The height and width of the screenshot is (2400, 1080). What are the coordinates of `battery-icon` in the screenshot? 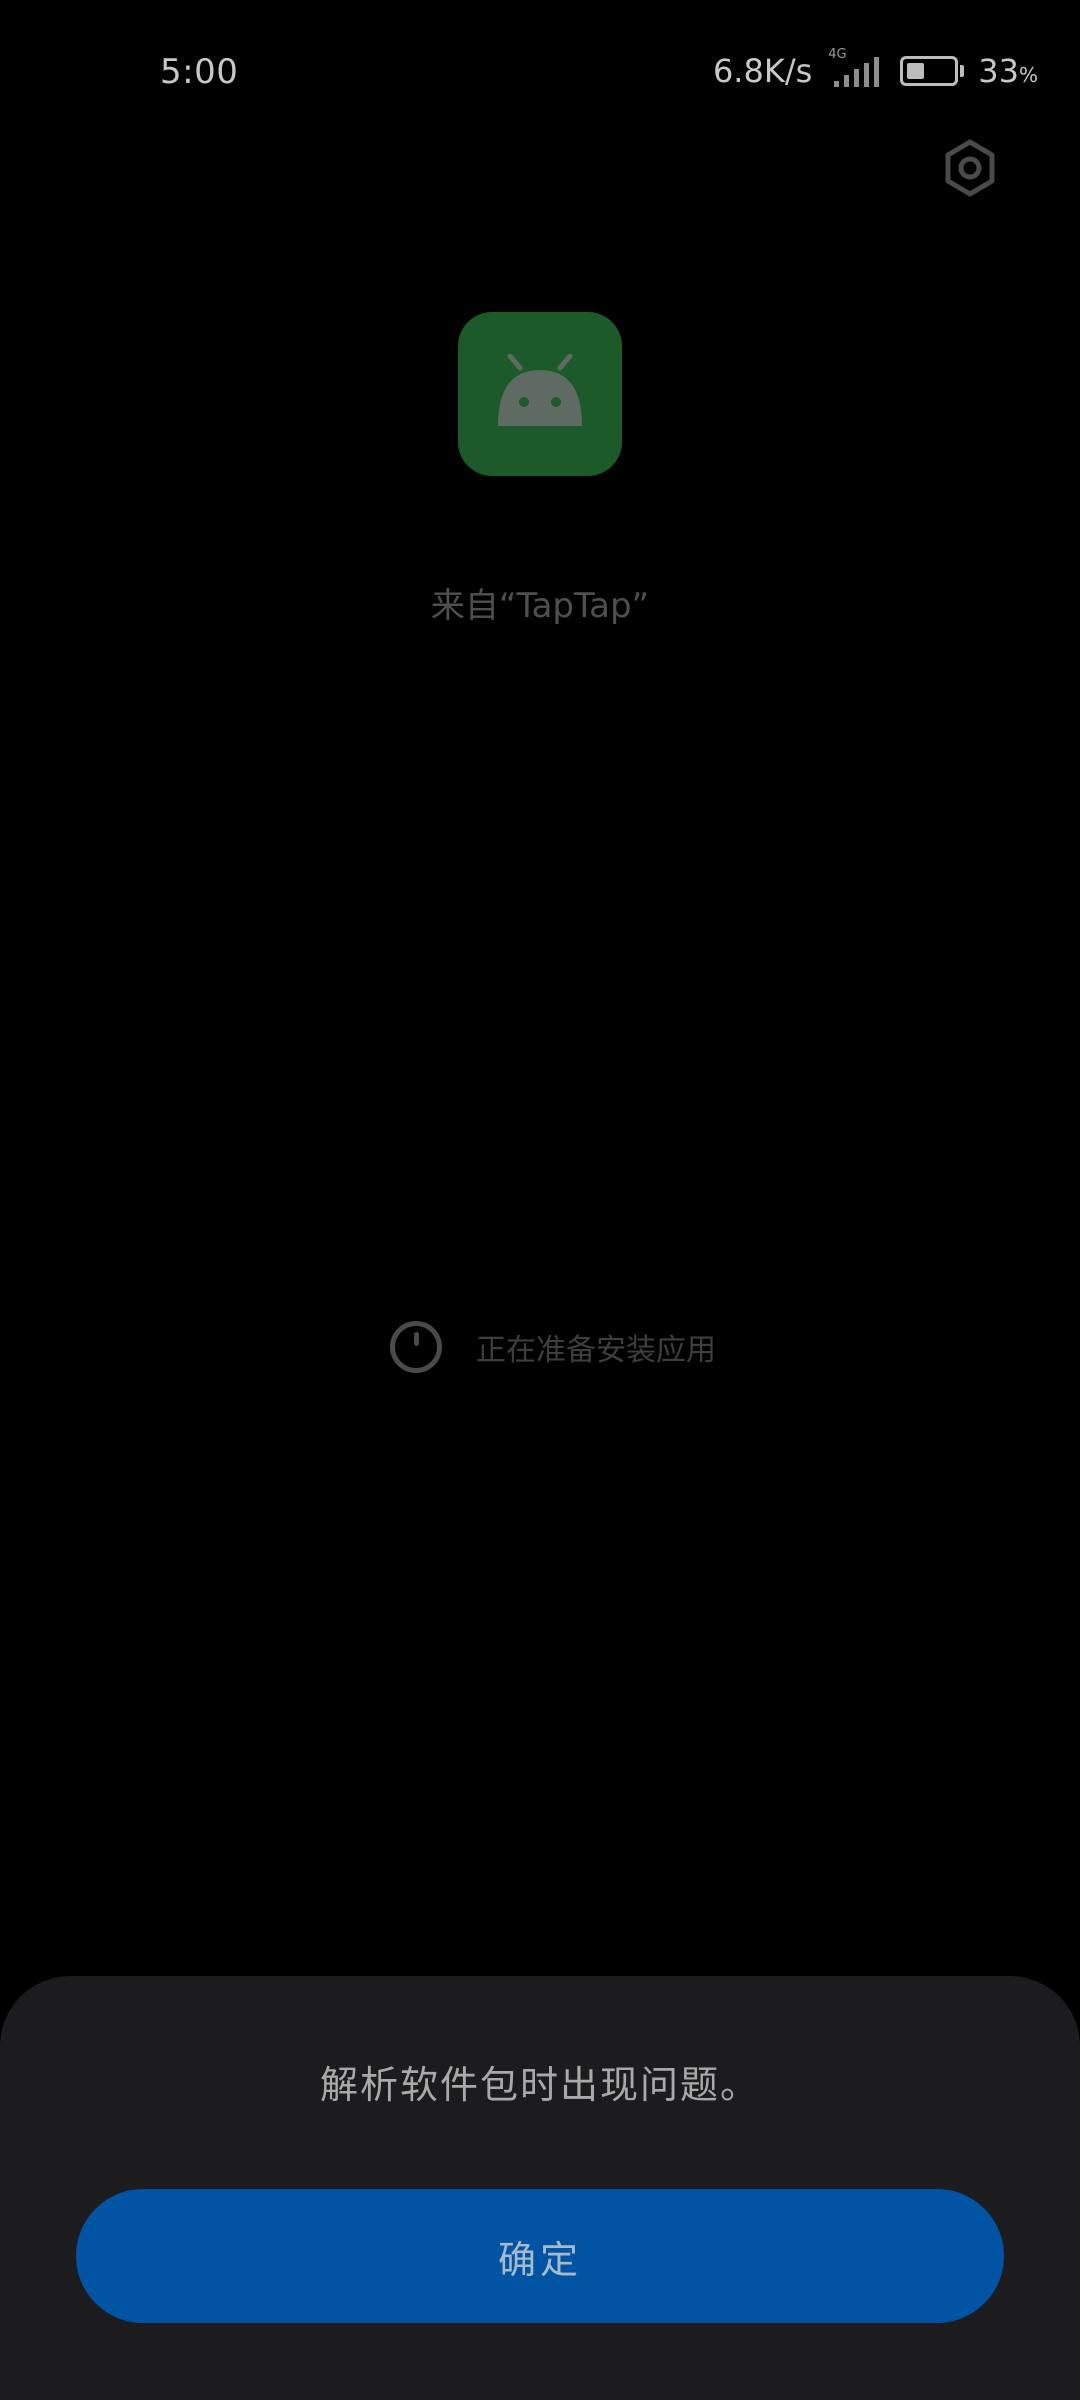 It's located at (932, 71).